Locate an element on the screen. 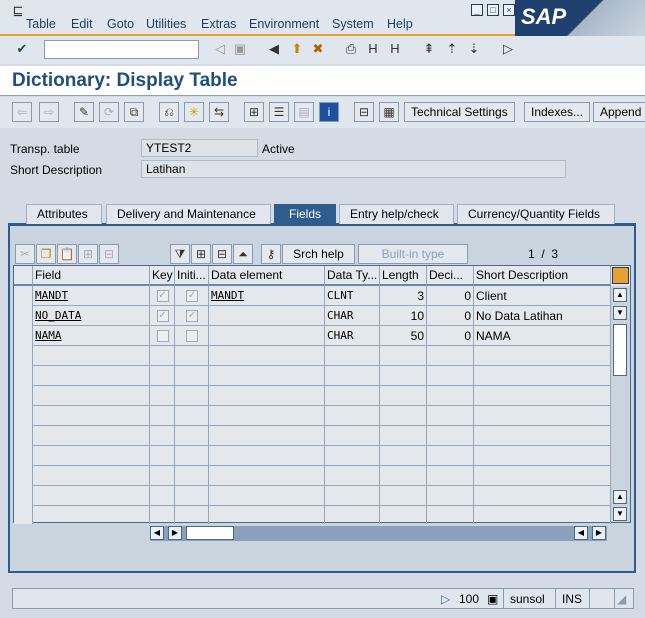 The width and height of the screenshot is (645, 618). last-page-icon: ▷ is located at coordinates (508, 49).